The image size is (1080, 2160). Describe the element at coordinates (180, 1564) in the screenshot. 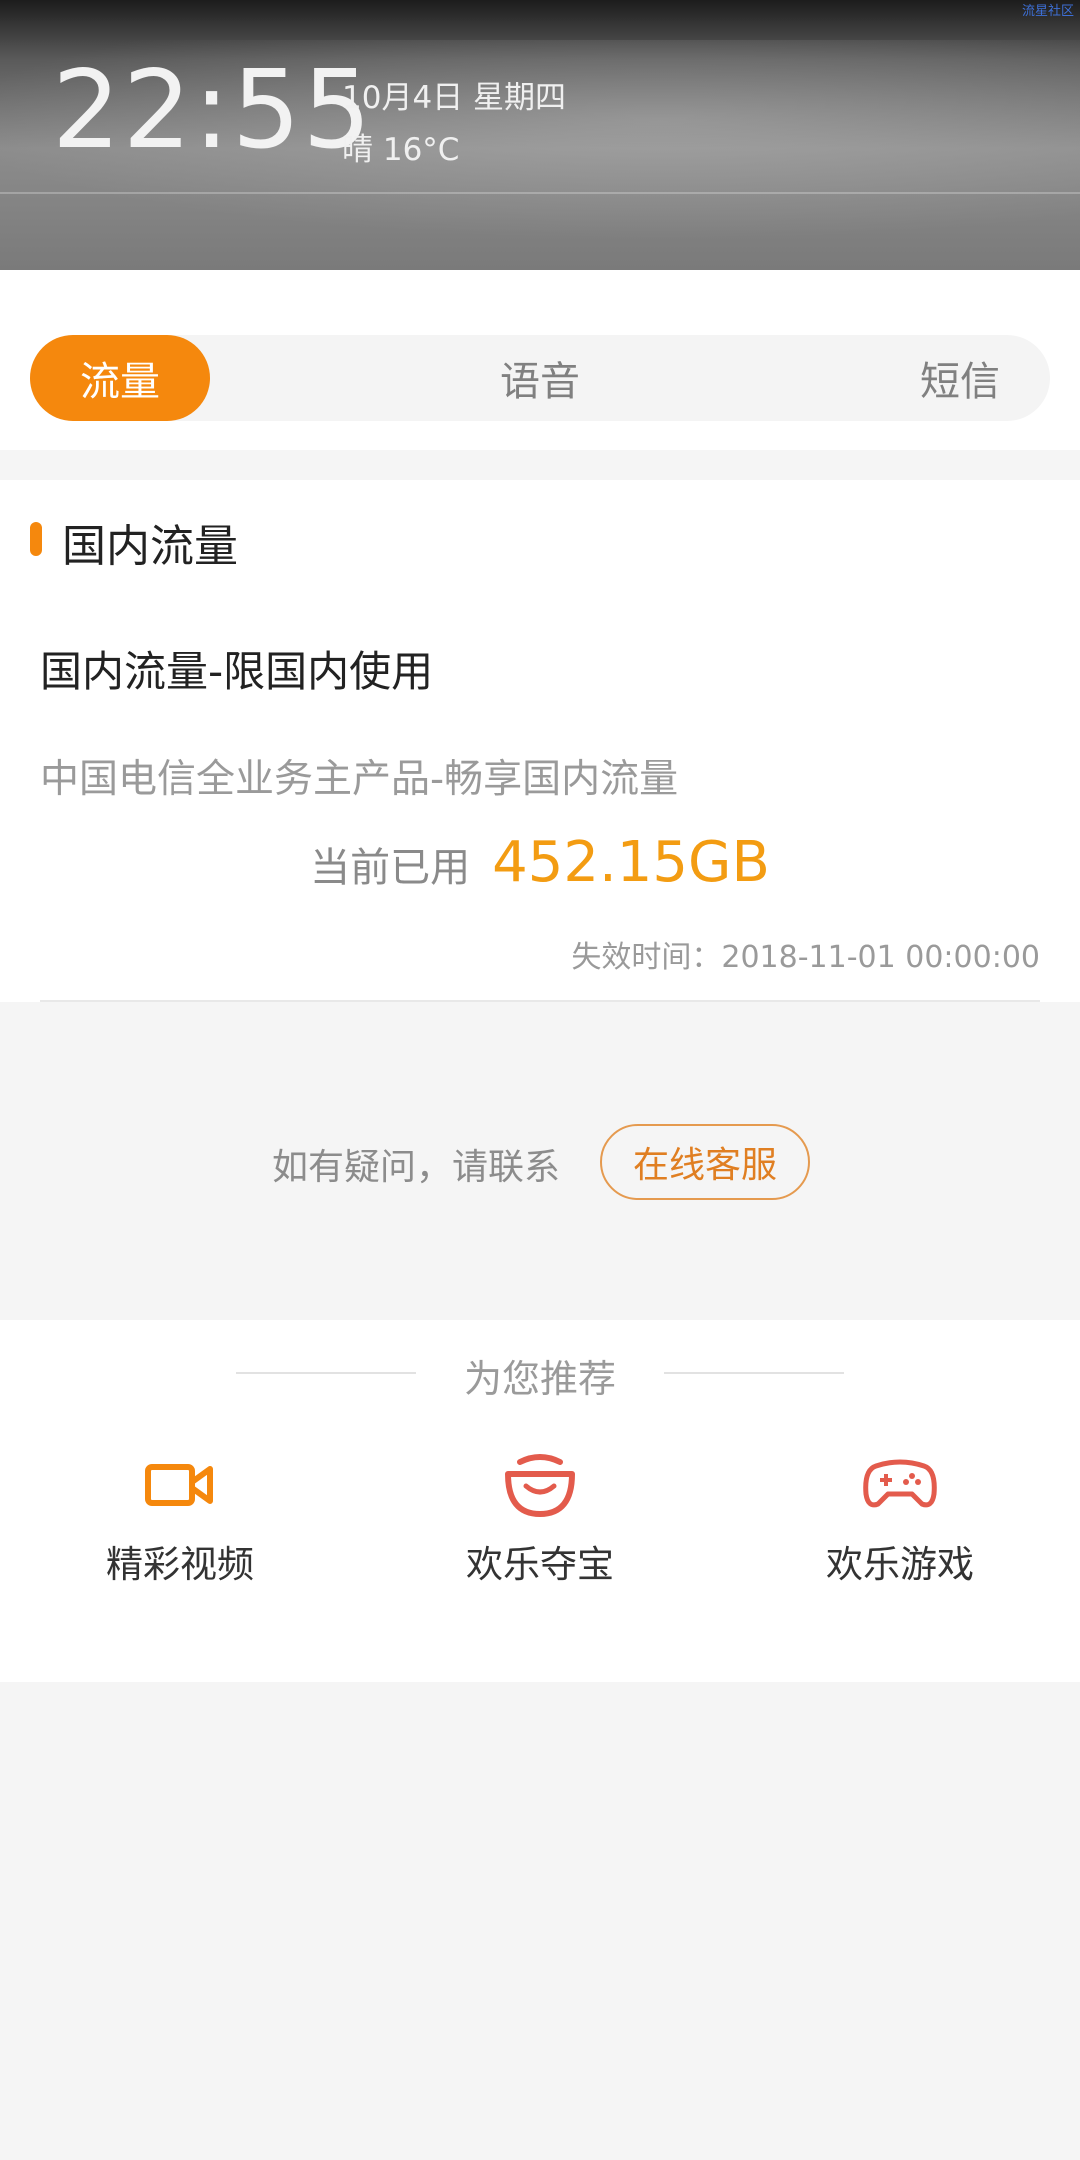

I see `recommend-label: 精彩视频` at that location.